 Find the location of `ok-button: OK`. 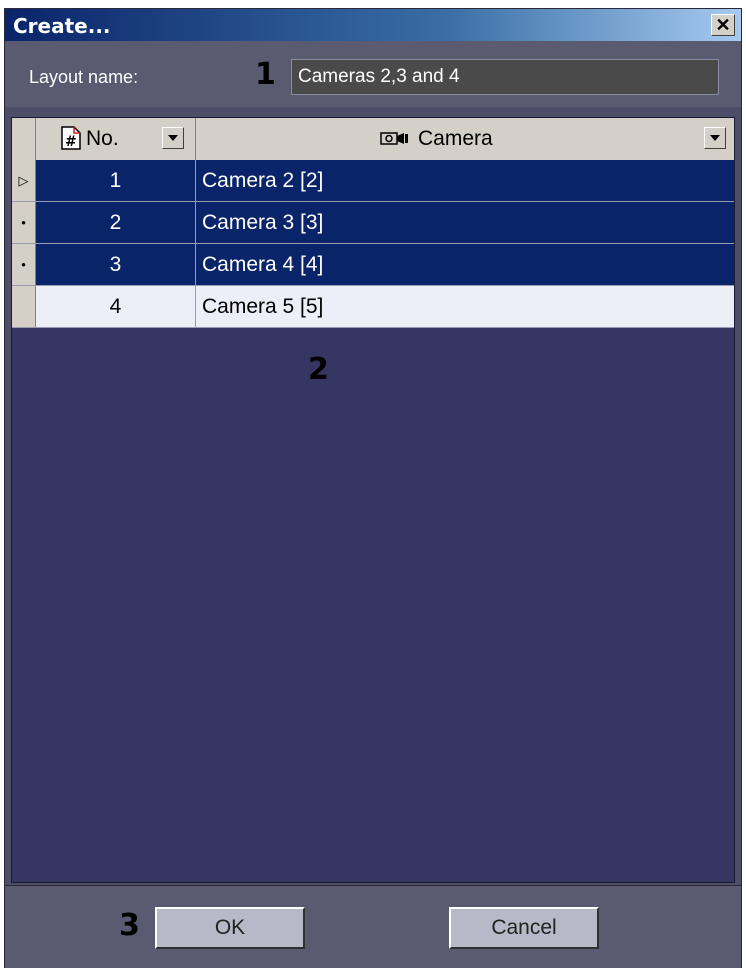

ok-button: OK is located at coordinates (230, 928).